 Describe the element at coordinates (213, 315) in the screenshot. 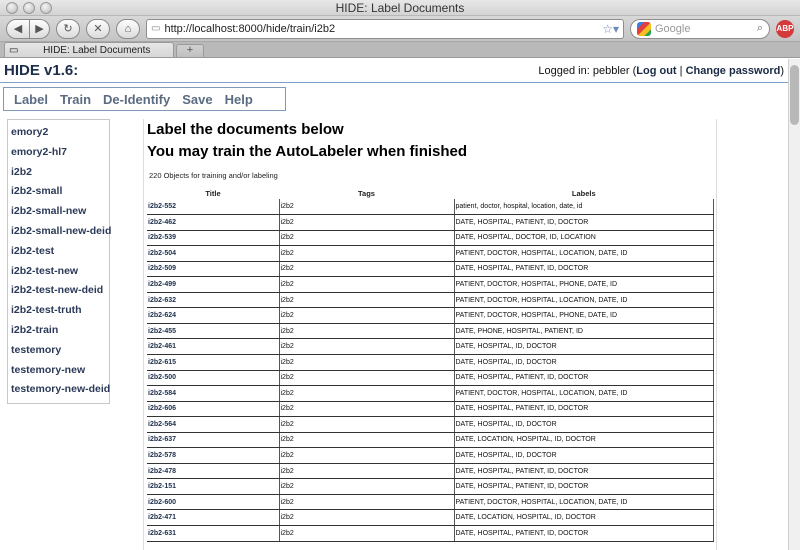

I see `cell-title: i2b2-624` at that location.